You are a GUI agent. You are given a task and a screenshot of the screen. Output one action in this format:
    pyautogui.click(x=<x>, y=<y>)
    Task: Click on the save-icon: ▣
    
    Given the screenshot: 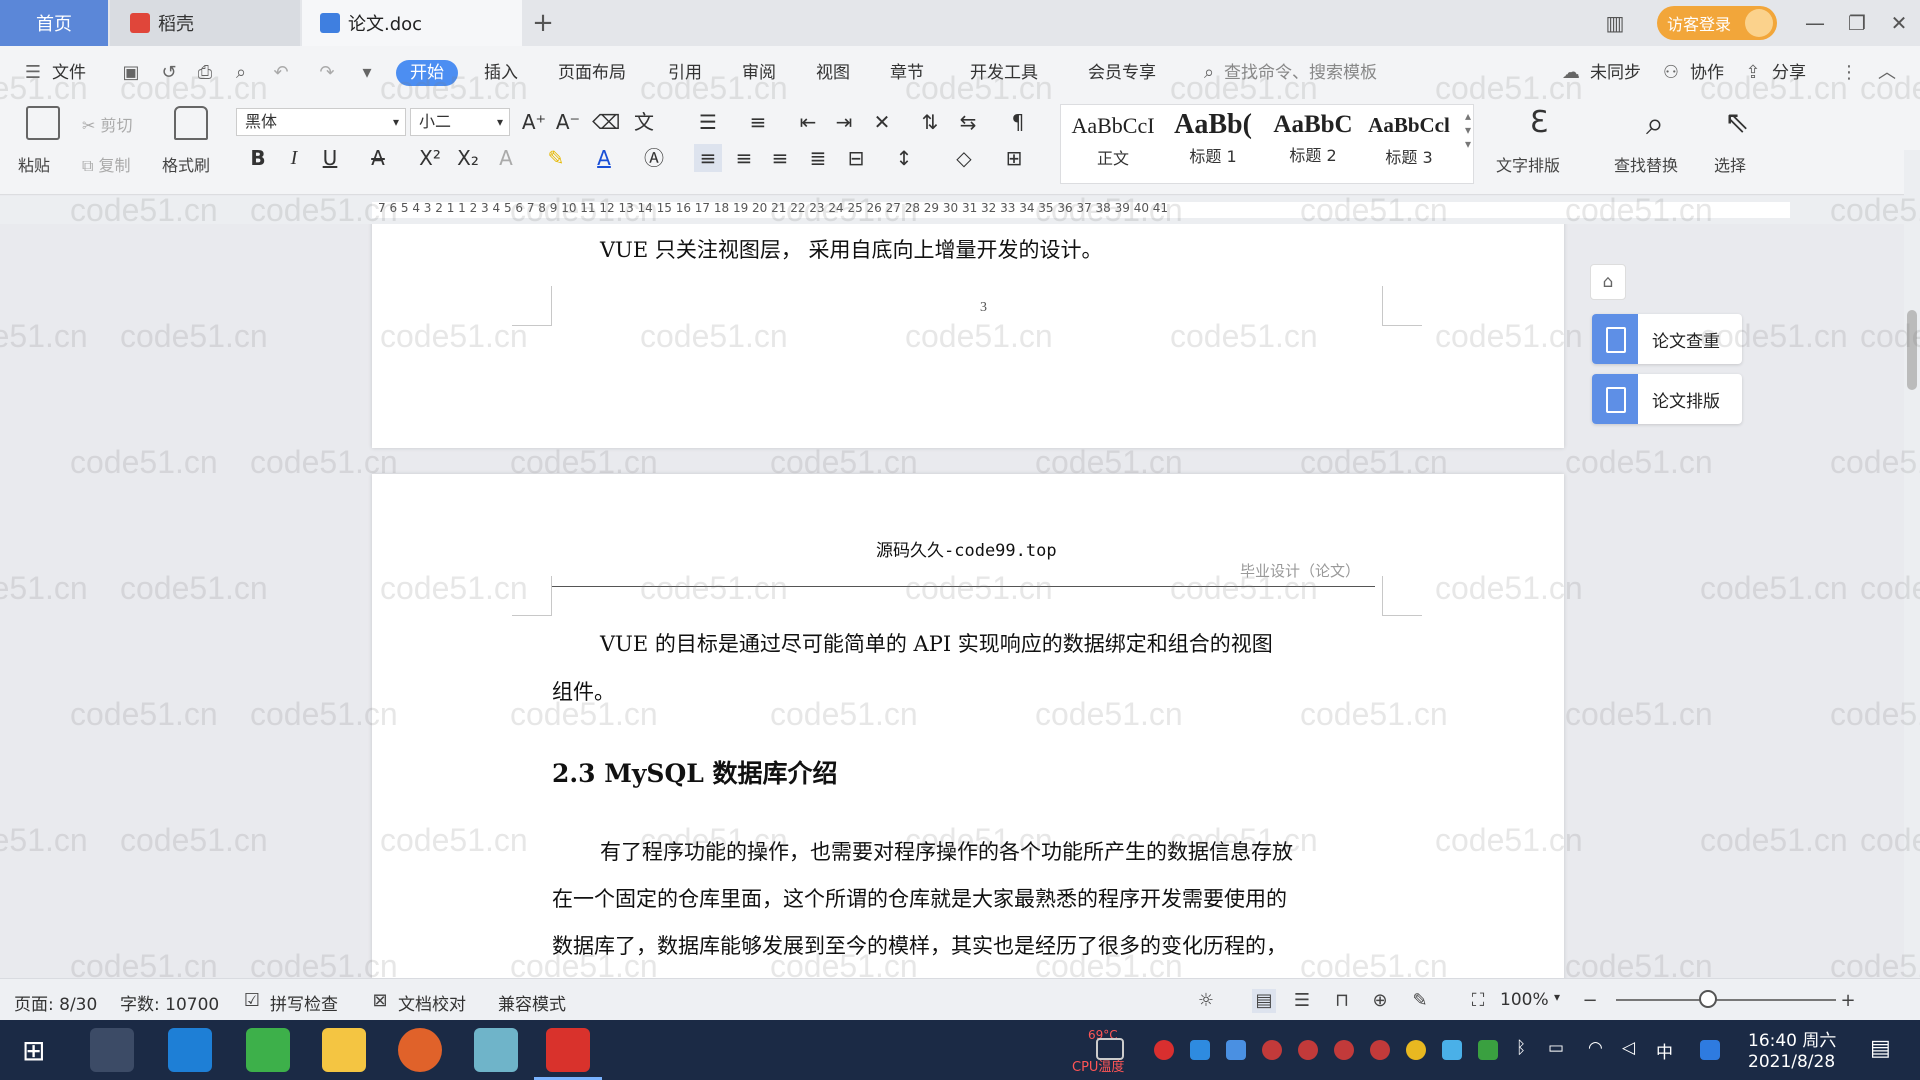 What is the action you would take?
    pyautogui.click(x=131, y=73)
    